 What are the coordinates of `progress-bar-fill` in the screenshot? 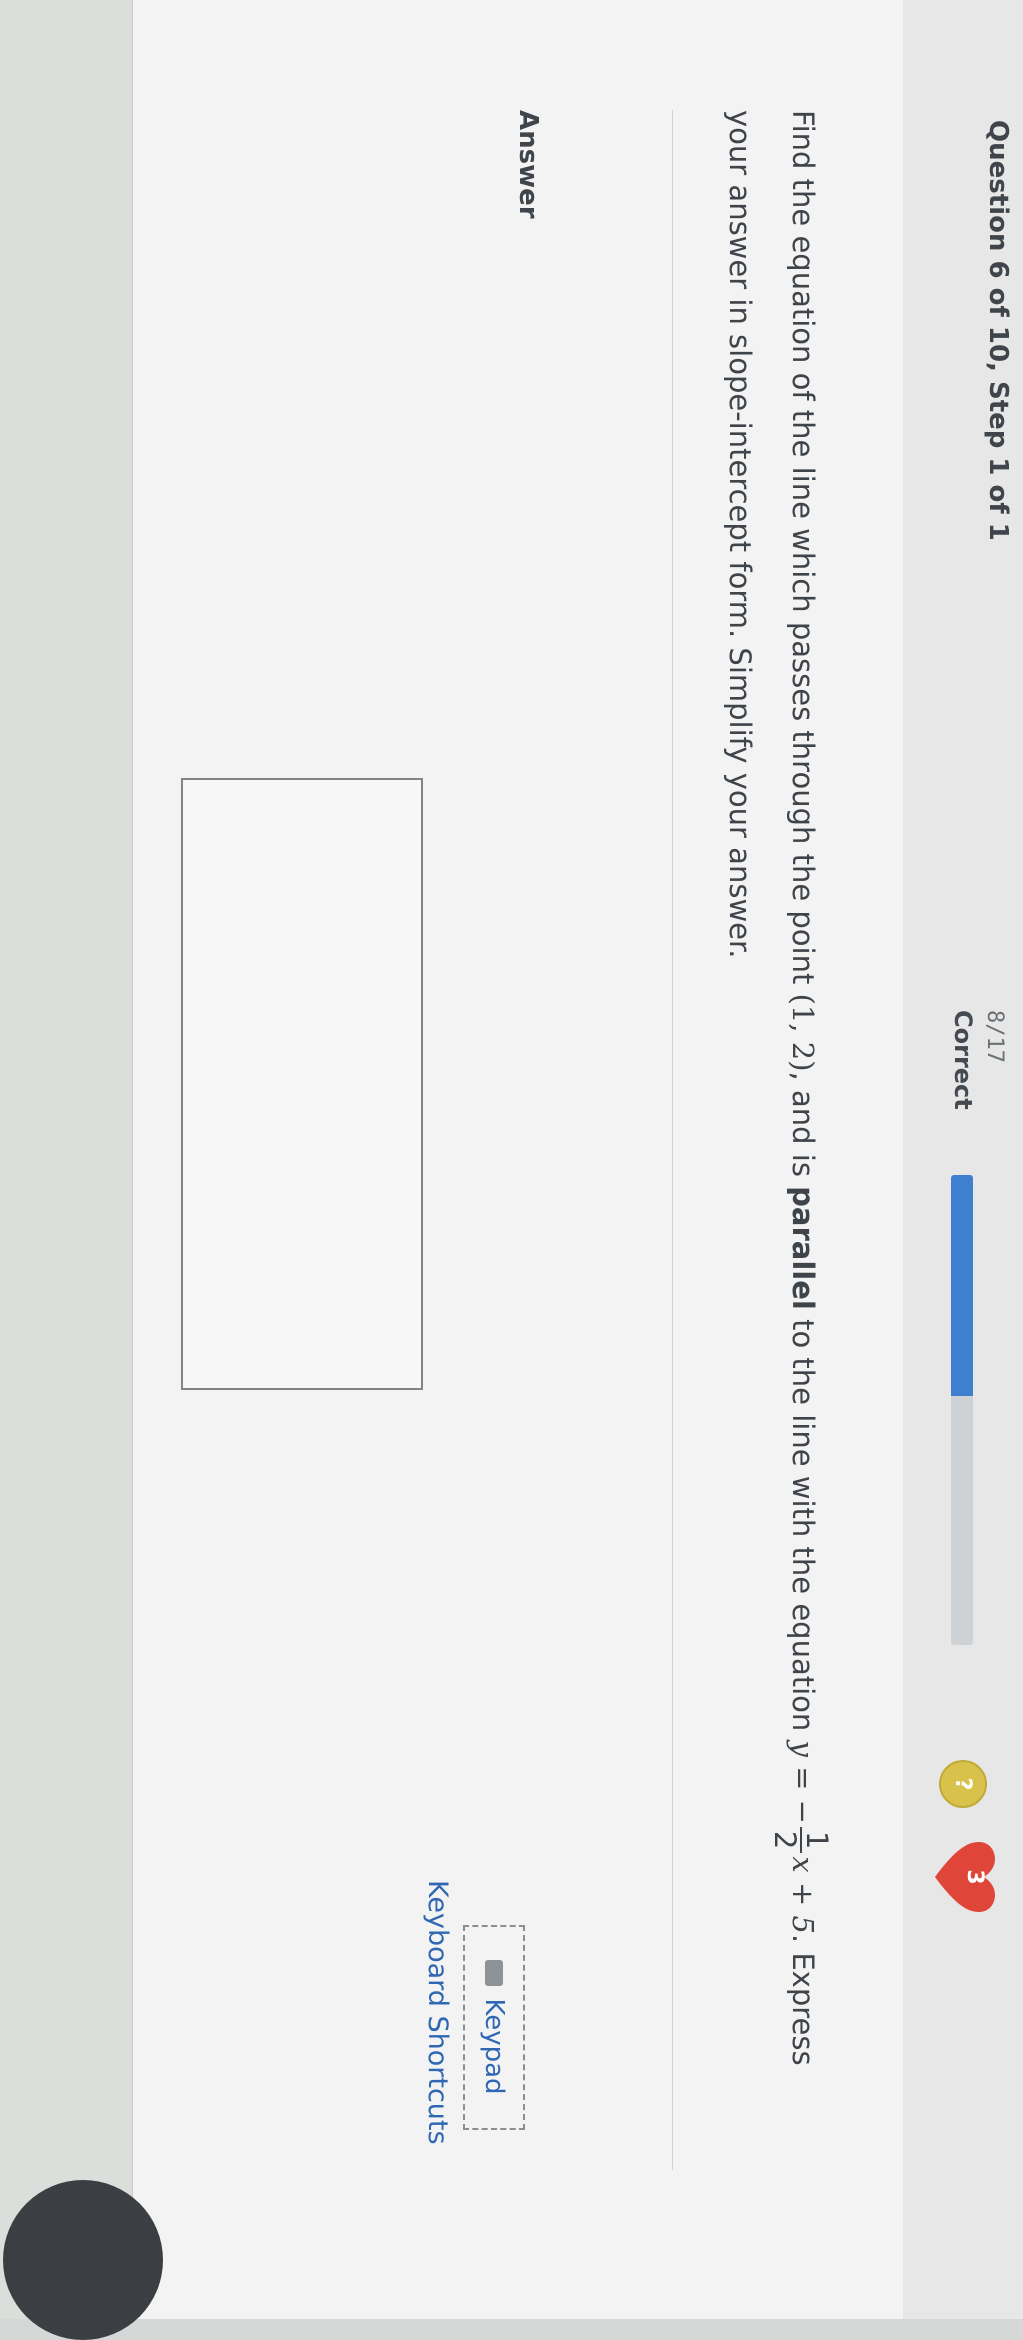 It's located at (962, 1285).